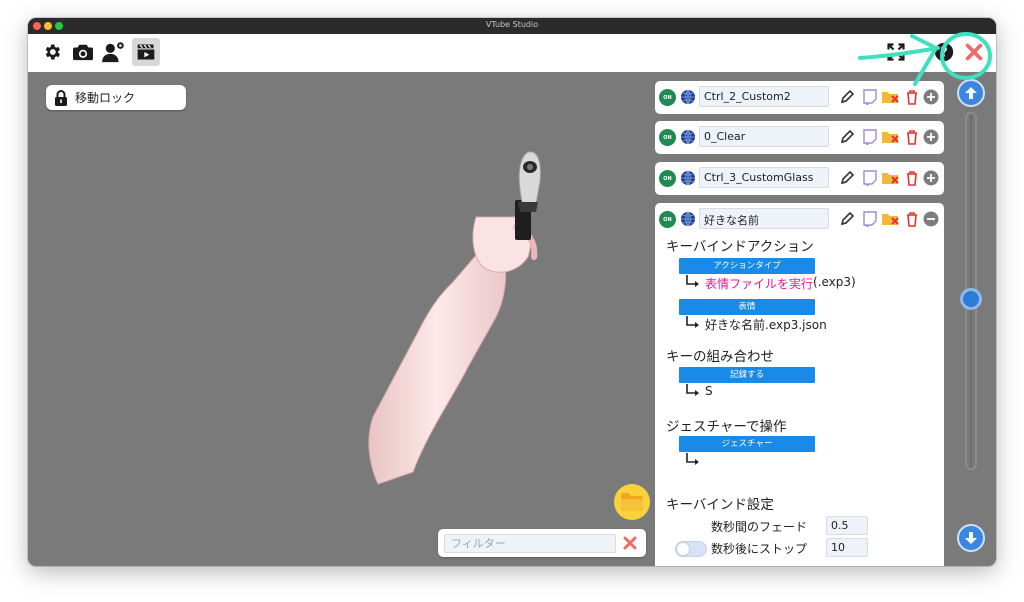  I want to click on annotation-overlay, so click(925, 59).